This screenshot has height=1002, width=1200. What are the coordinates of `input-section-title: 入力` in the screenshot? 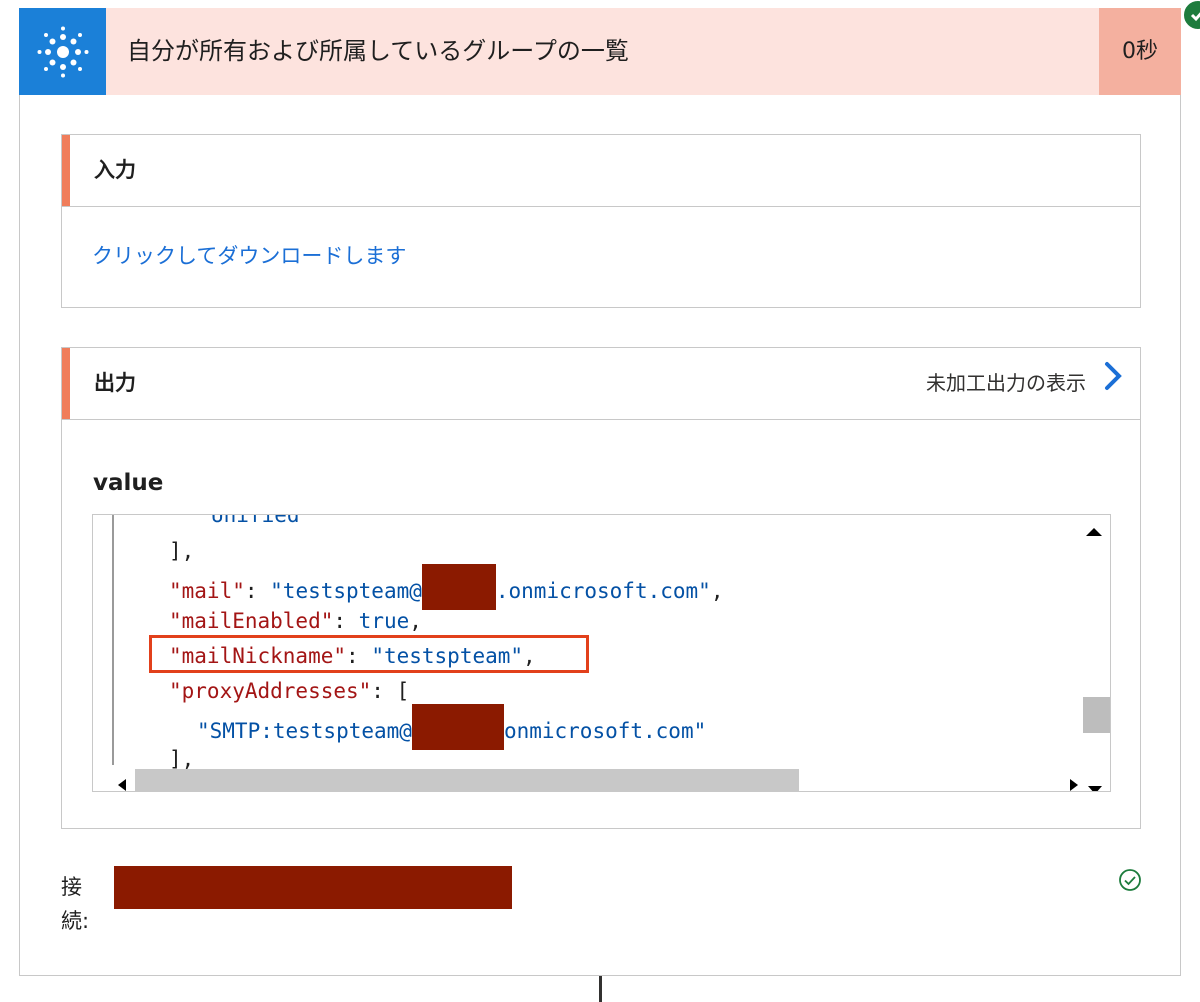 It's located at (115, 170).